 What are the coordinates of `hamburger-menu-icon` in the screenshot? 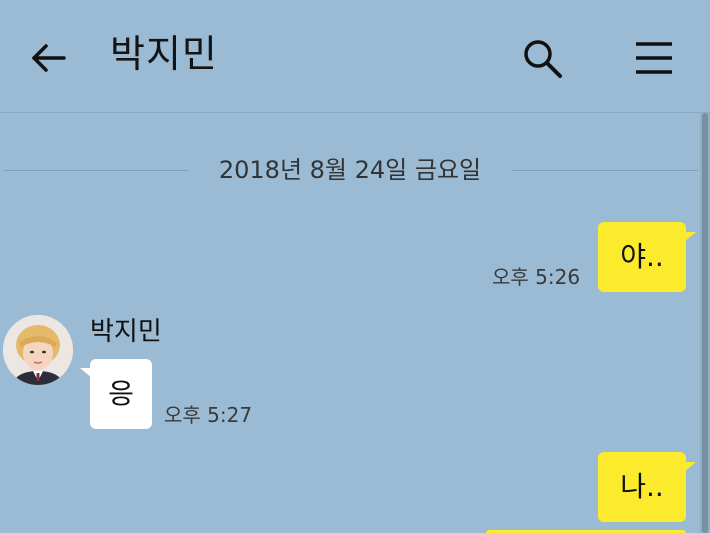 It's located at (654, 58).